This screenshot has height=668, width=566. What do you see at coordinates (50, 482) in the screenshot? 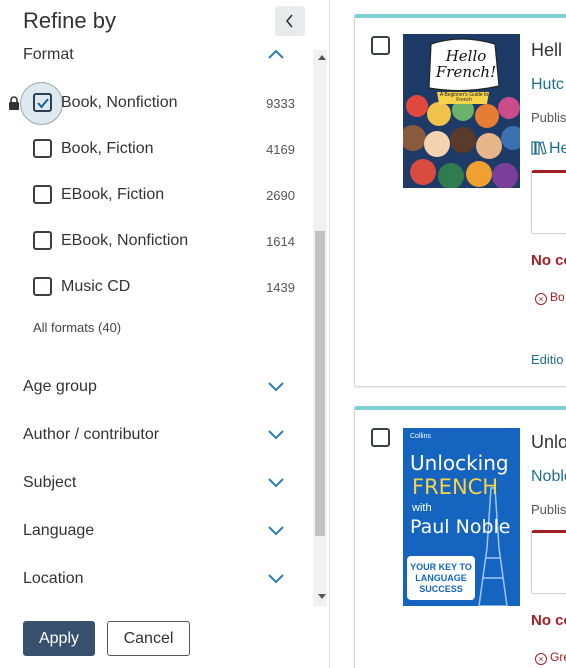
I see `section-label: Subject` at bounding box center [50, 482].